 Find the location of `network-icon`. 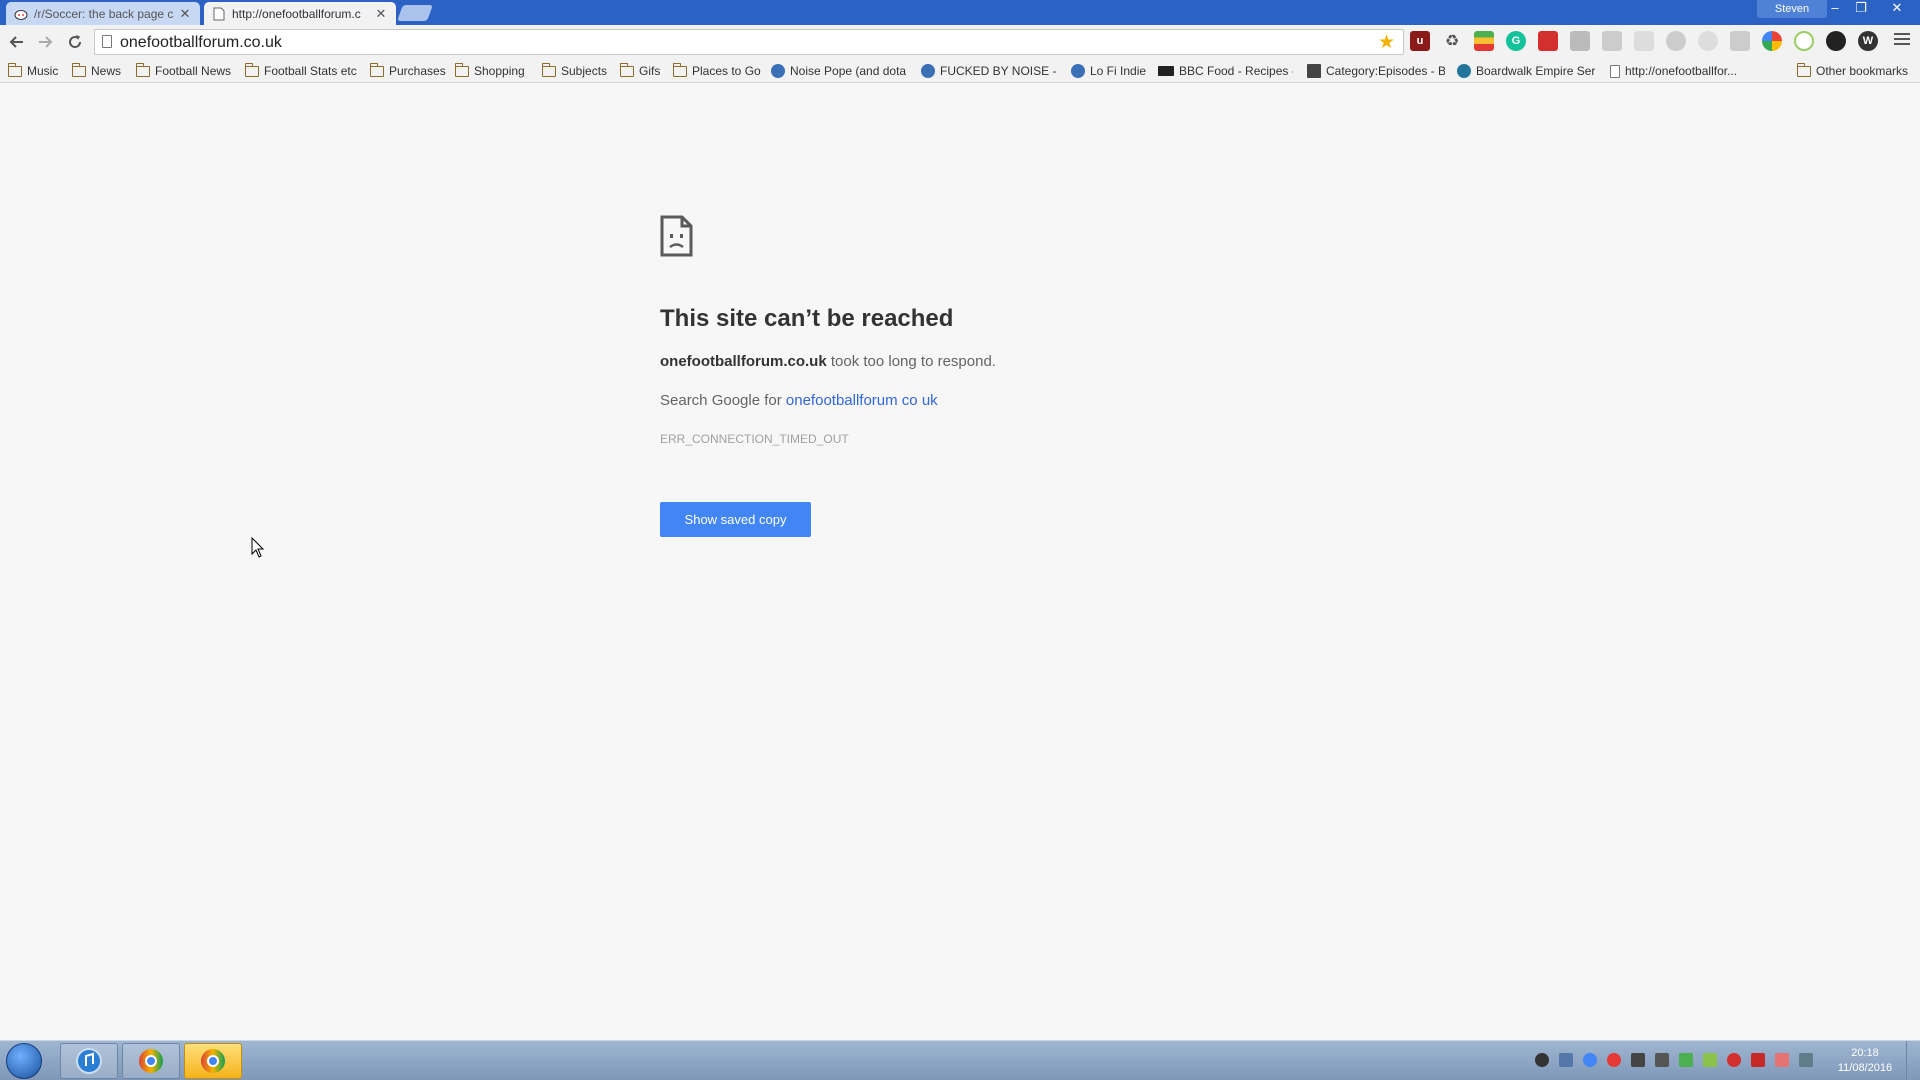

network-icon is located at coordinates (1638, 1060).